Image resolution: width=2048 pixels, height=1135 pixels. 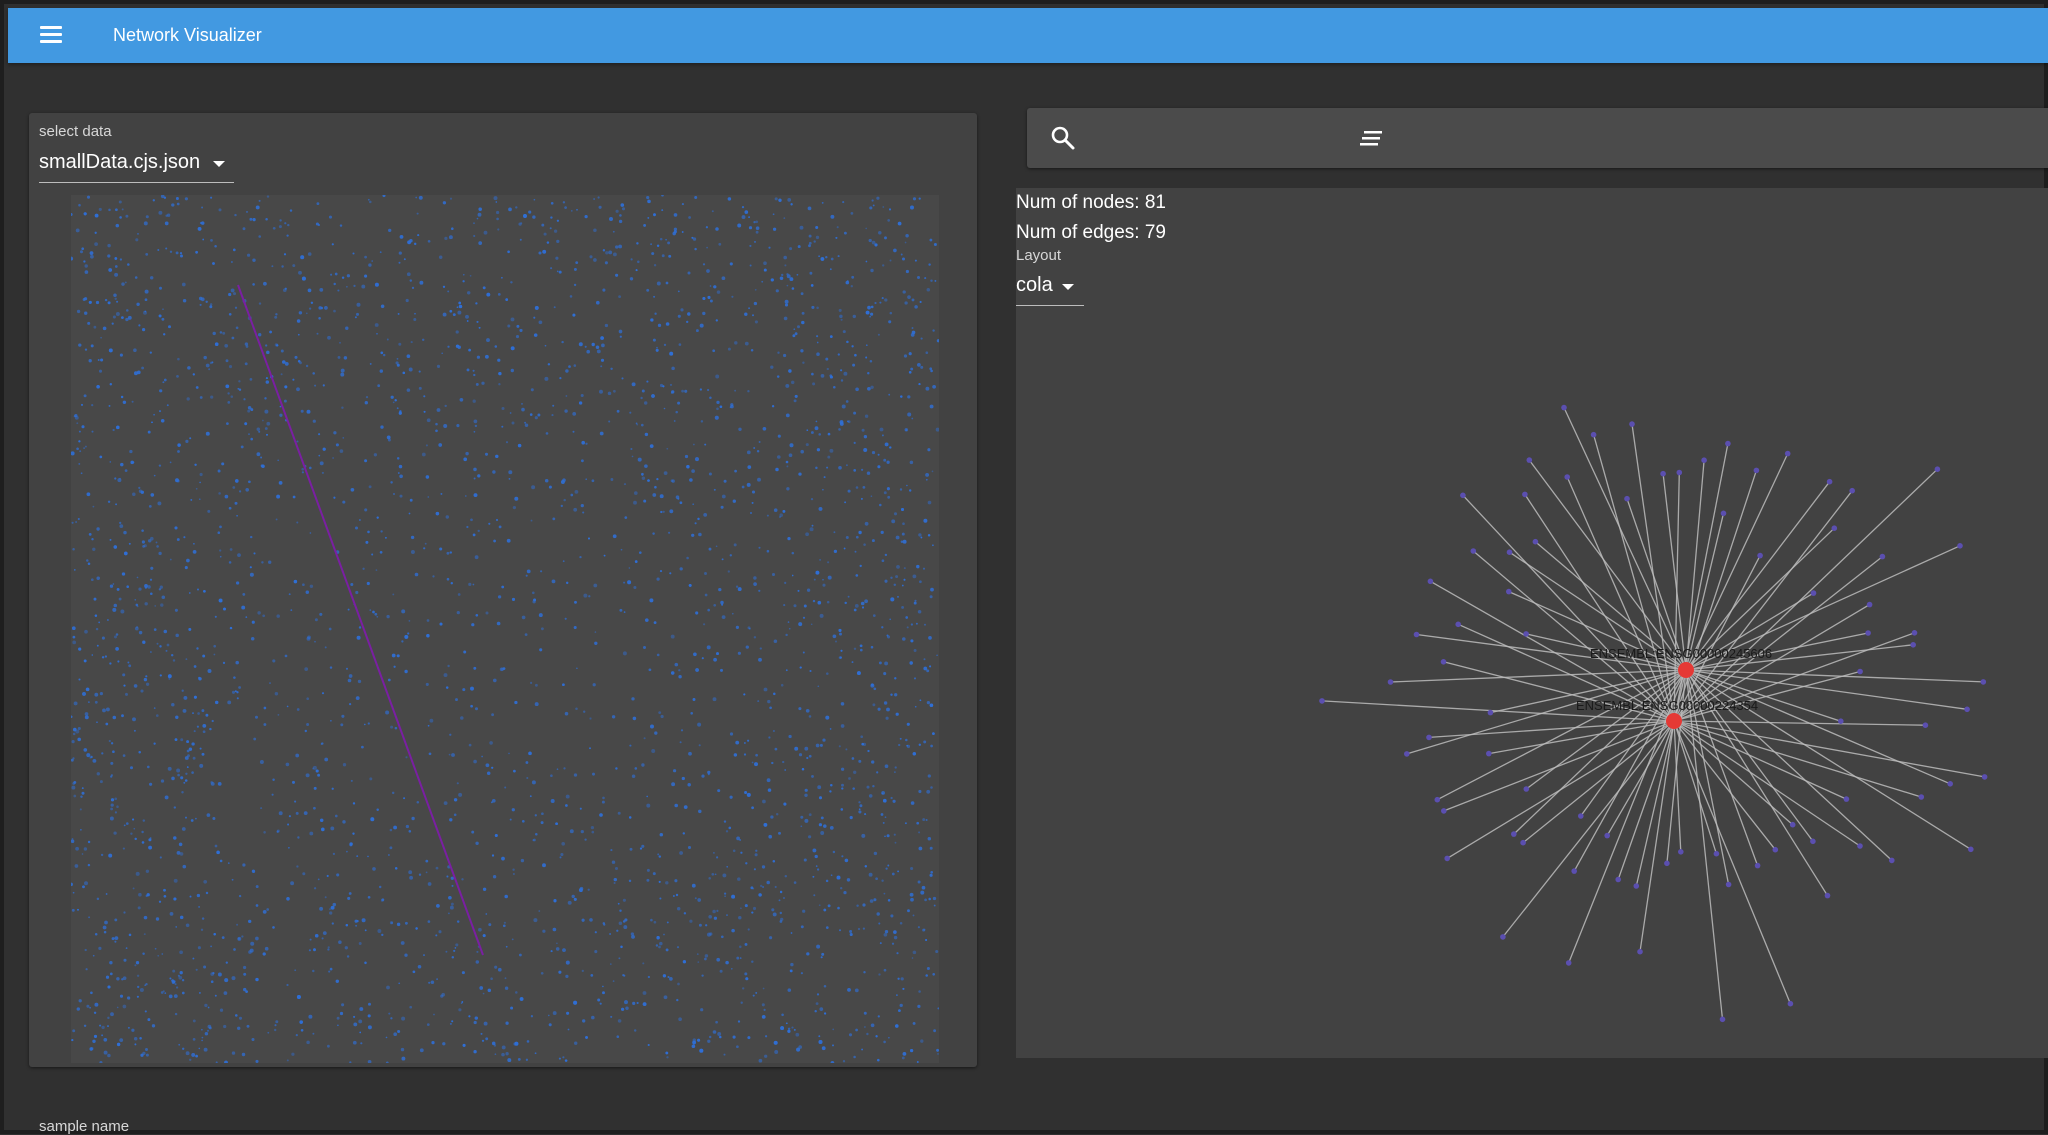 What do you see at coordinates (120, 162) in the screenshot?
I see `selected-file: smallData.cjs.json` at bounding box center [120, 162].